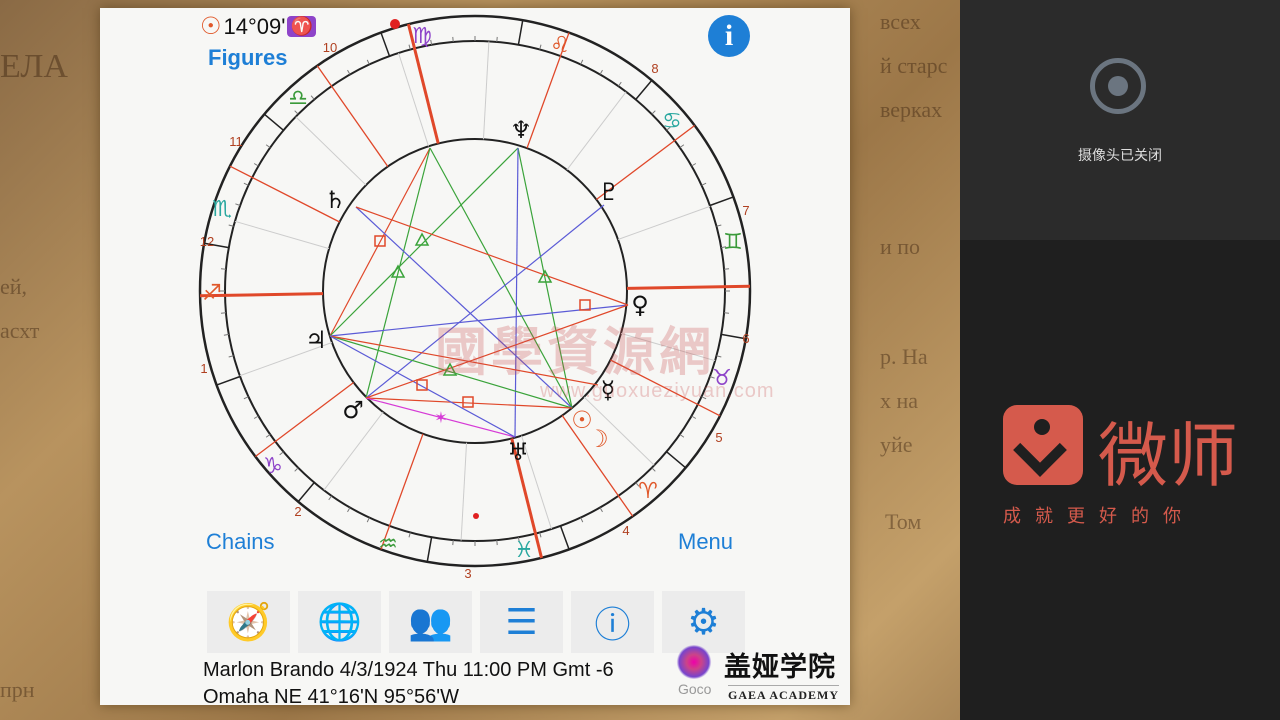  Describe the element at coordinates (672, 121) in the screenshot. I see `cancer-icon: ♋` at that location.